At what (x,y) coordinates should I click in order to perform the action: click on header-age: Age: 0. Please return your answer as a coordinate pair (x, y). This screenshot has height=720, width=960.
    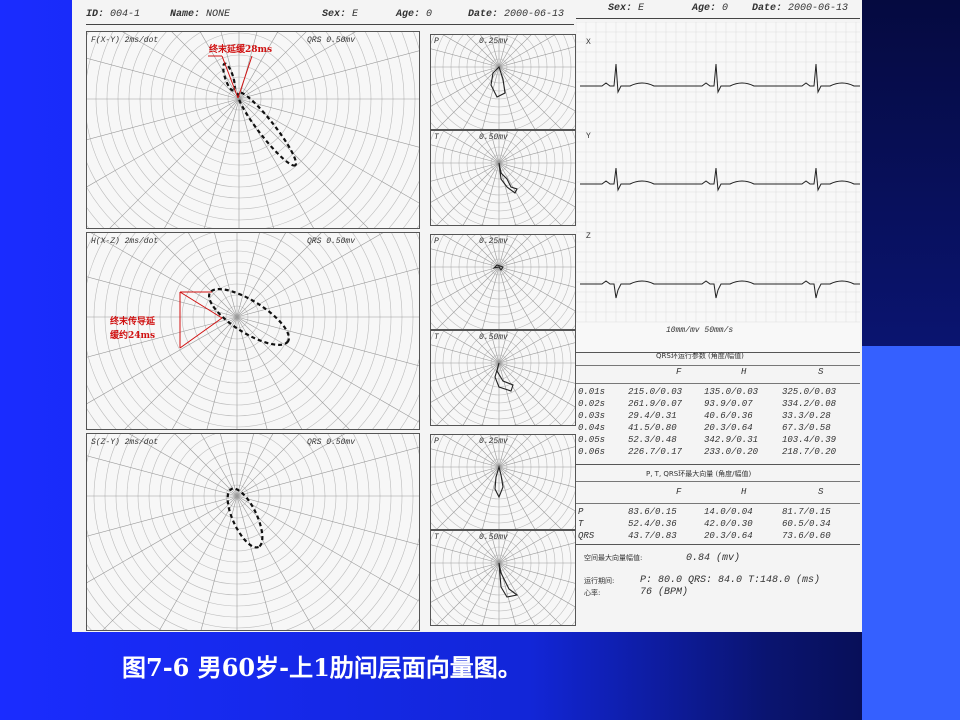
    Looking at the image, I should click on (414, 14).